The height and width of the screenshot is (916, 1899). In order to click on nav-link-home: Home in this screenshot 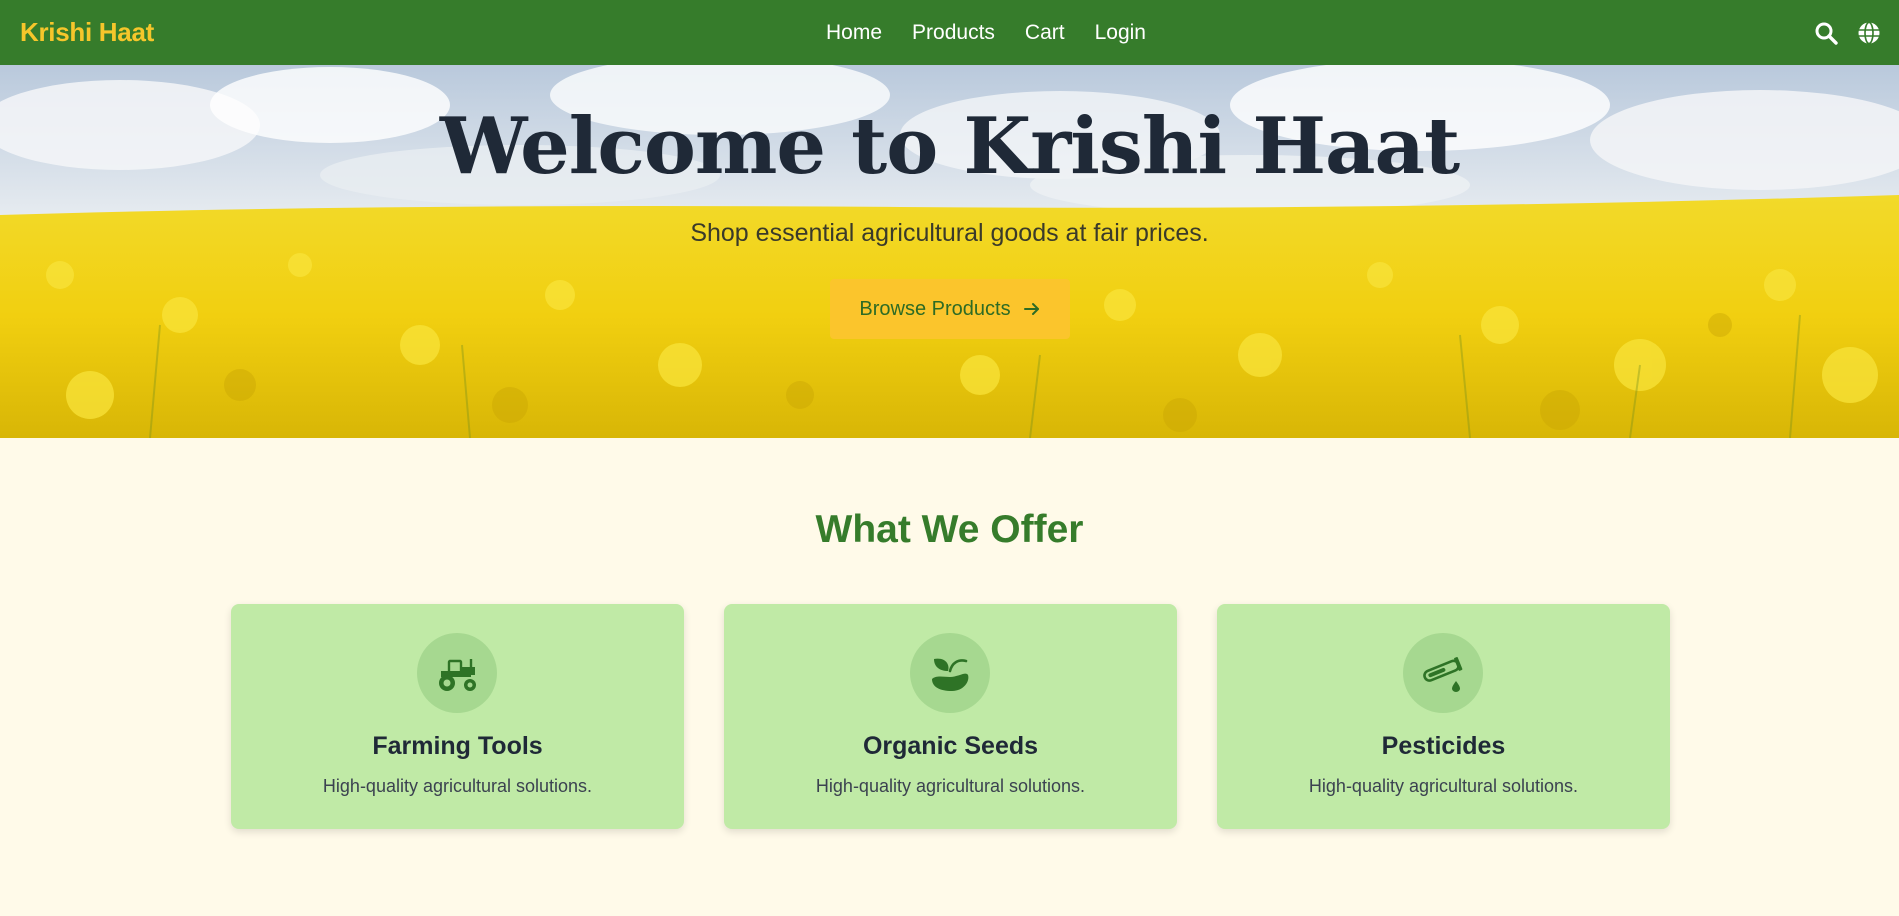, I will do `click(854, 33)`.